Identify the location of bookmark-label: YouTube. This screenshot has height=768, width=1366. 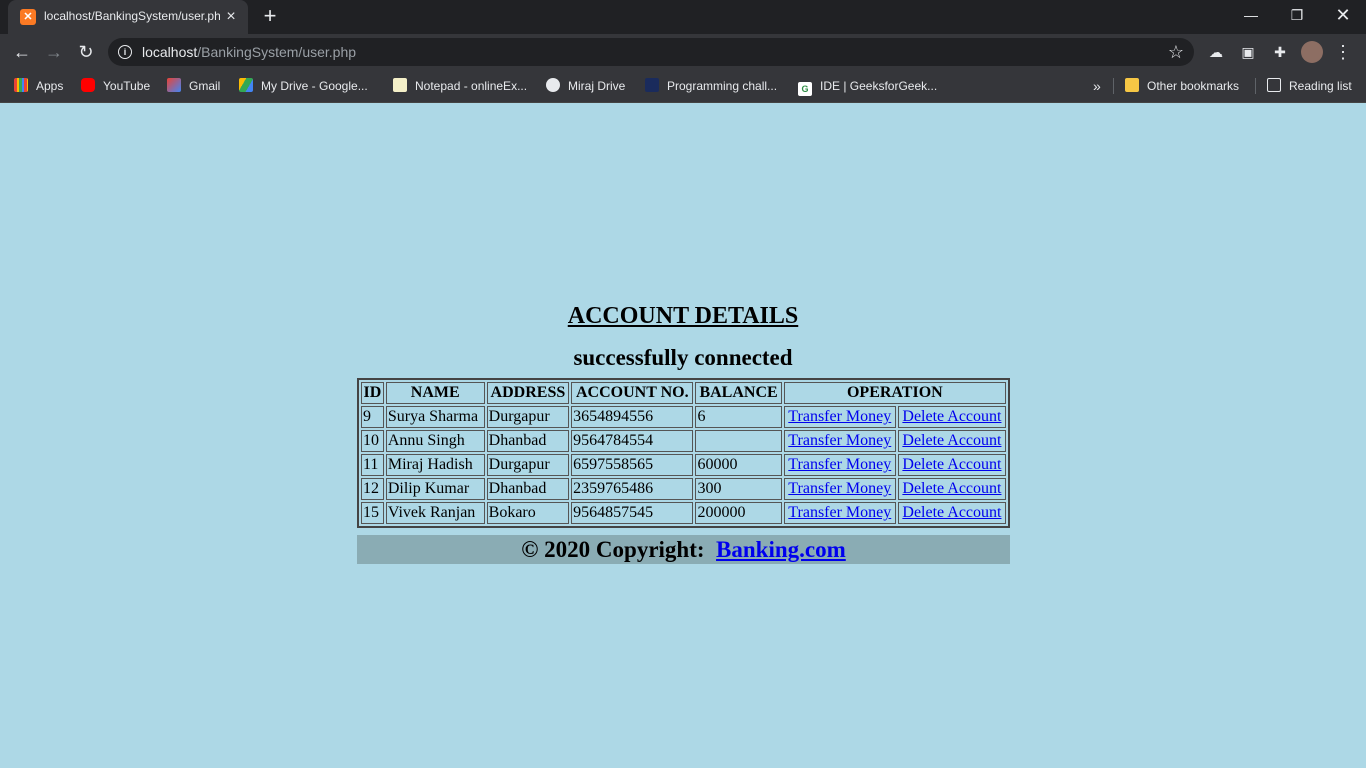
(127, 86).